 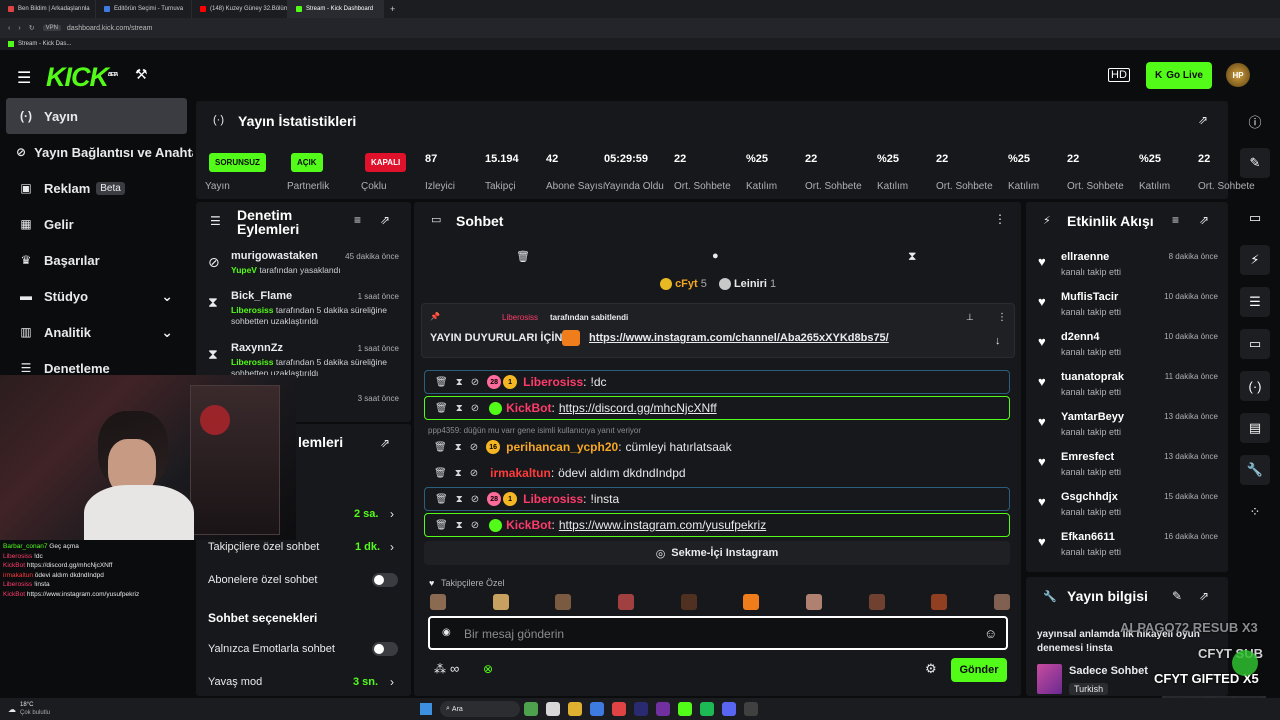 What do you see at coordinates (82, 77) in the screenshot?
I see `kick-logo: KICKBETA` at bounding box center [82, 77].